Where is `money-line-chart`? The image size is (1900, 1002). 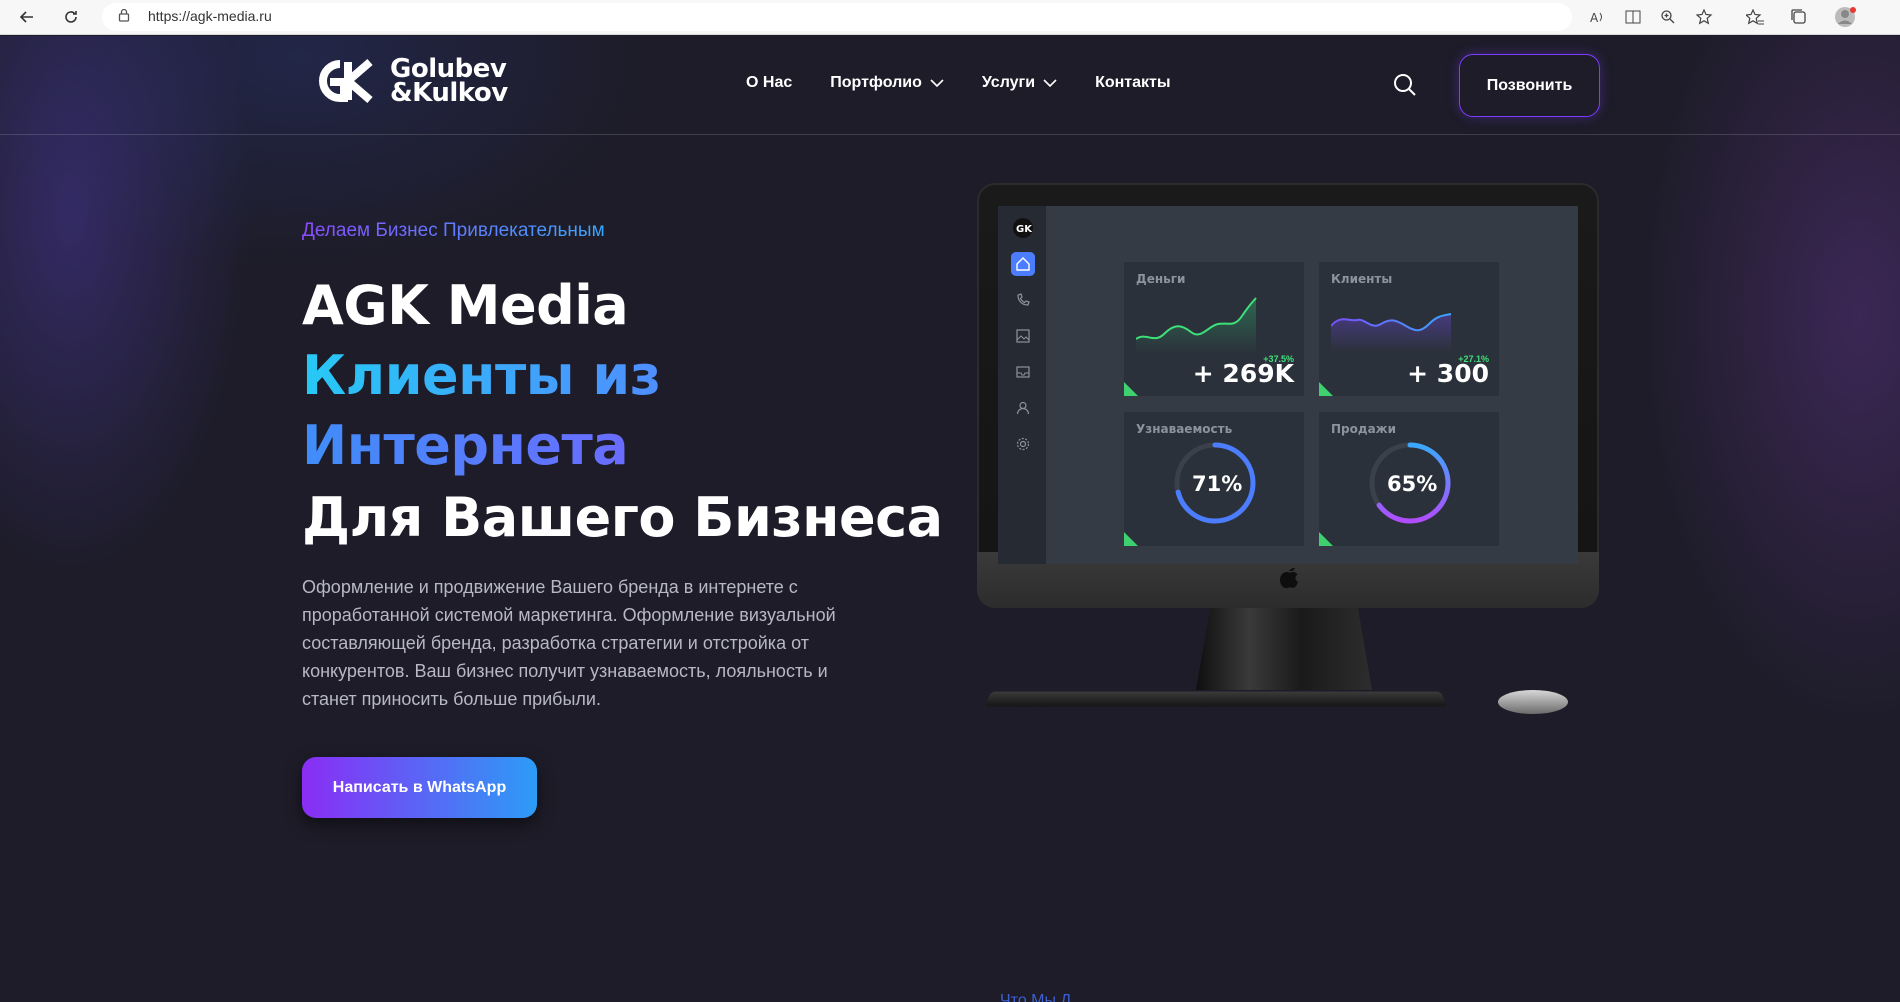 money-line-chart is located at coordinates (1196, 325).